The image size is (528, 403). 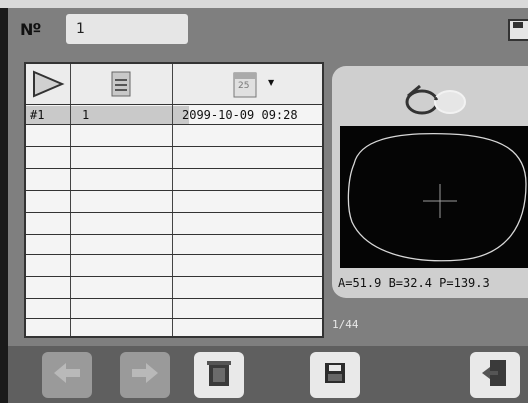 What do you see at coordinates (437, 99) in the screenshot?
I see `glasses-icon` at bounding box center [437, 99].